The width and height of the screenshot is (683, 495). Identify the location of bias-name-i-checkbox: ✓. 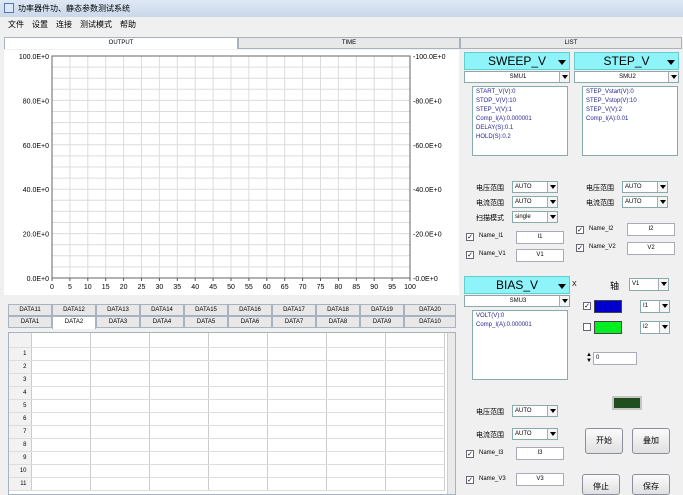
(470, 454).